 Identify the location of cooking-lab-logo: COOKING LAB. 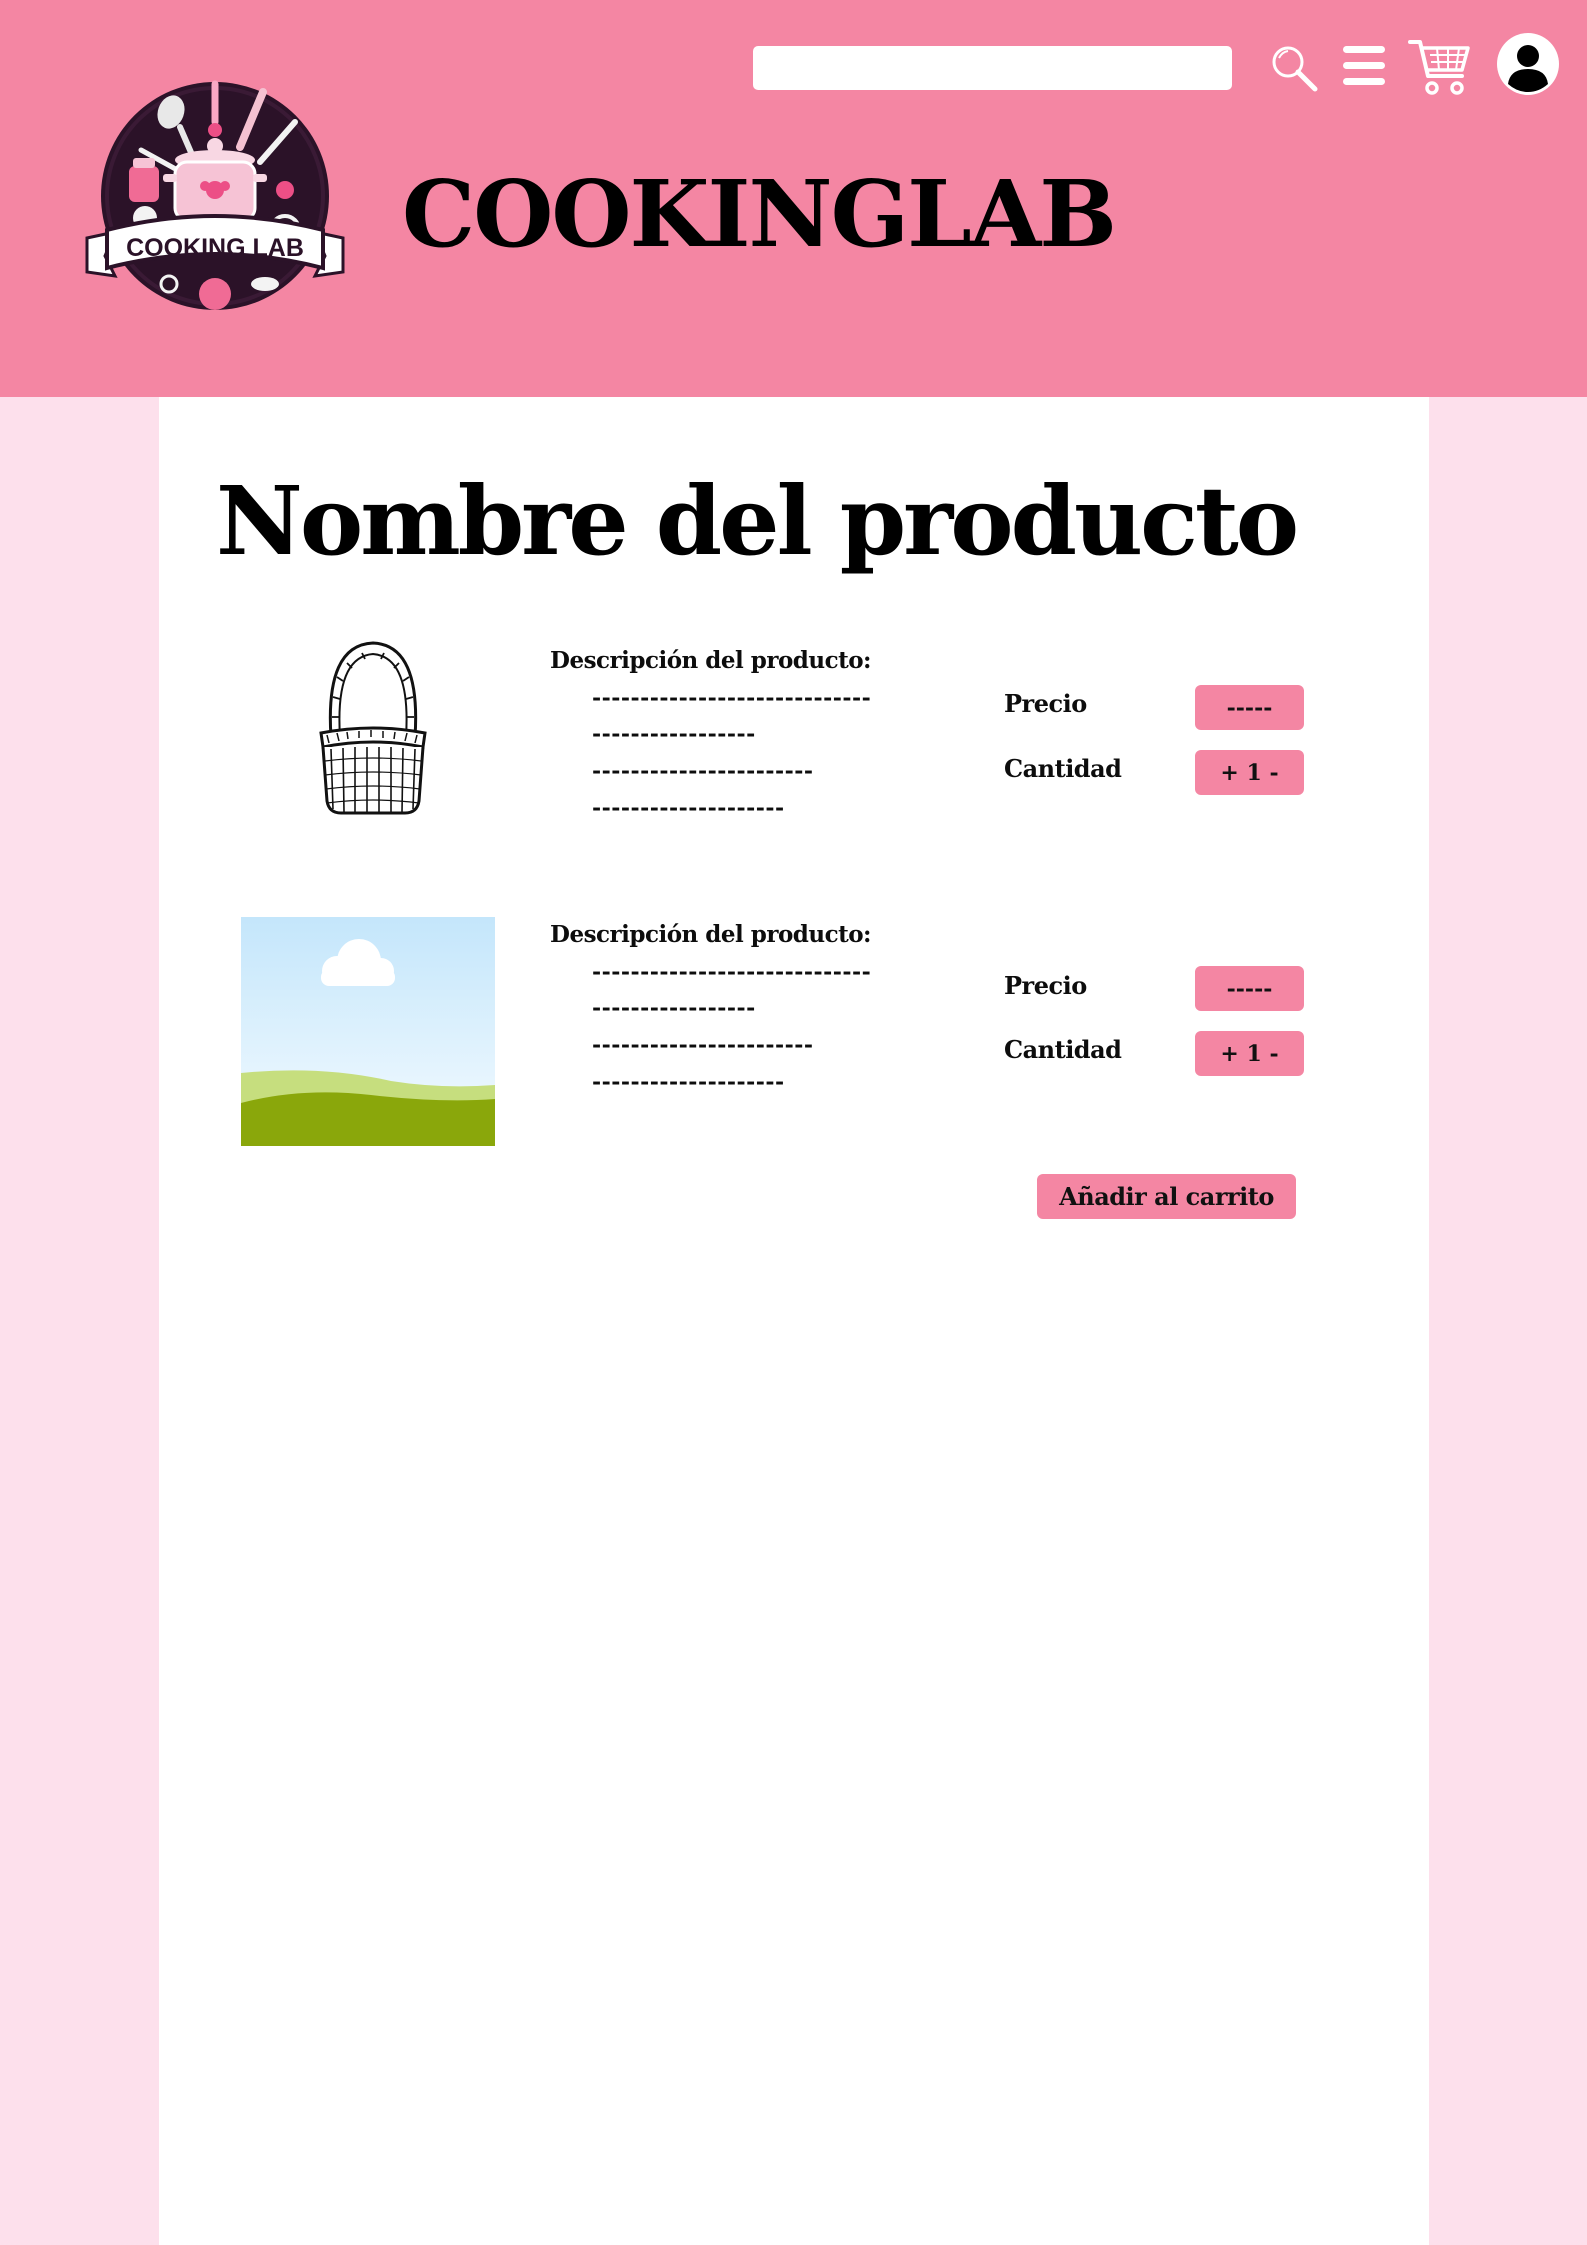
(215, 195).